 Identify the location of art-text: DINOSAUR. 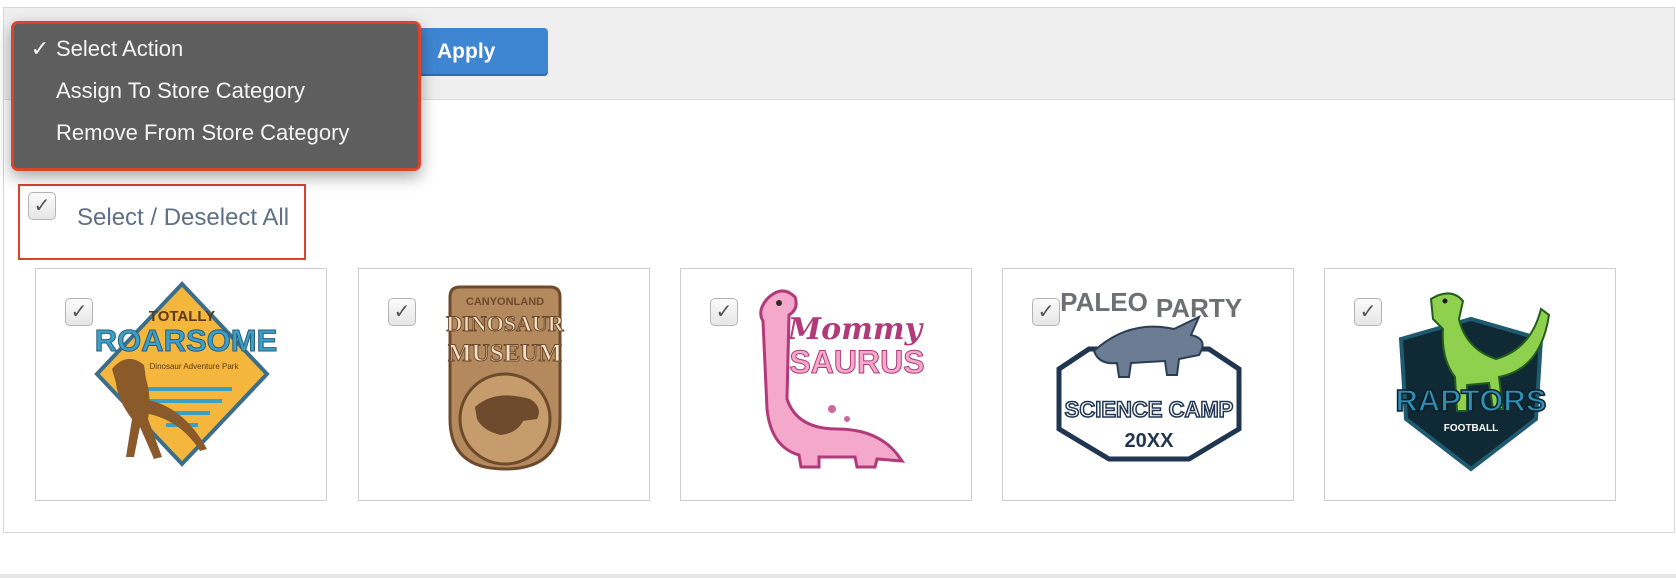
(505, 323).